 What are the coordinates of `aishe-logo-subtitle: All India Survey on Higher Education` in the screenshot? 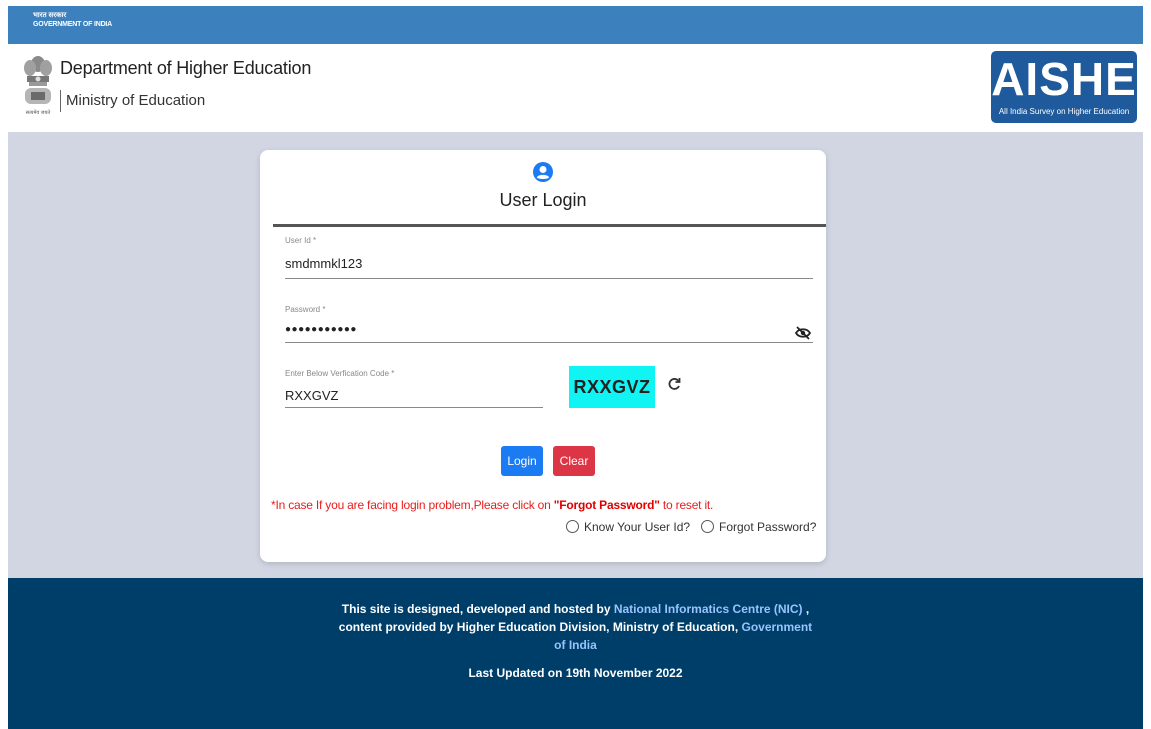 It's located at (1064, 111).